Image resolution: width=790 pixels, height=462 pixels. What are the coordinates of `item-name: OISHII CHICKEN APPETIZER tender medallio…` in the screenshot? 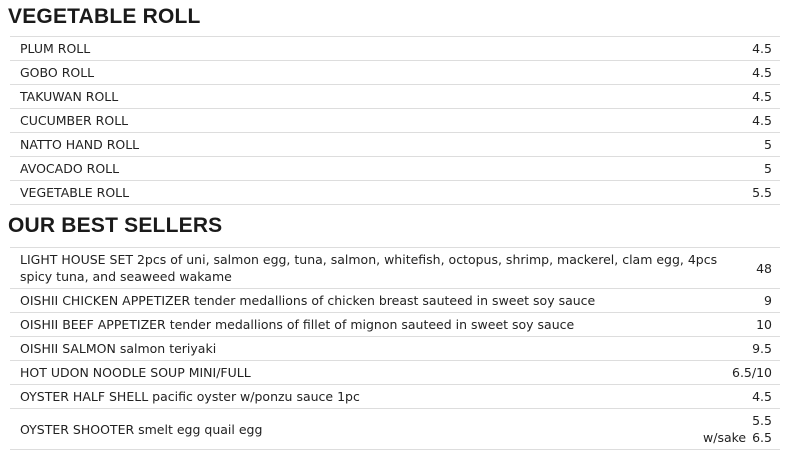 It's located at (308, 300).